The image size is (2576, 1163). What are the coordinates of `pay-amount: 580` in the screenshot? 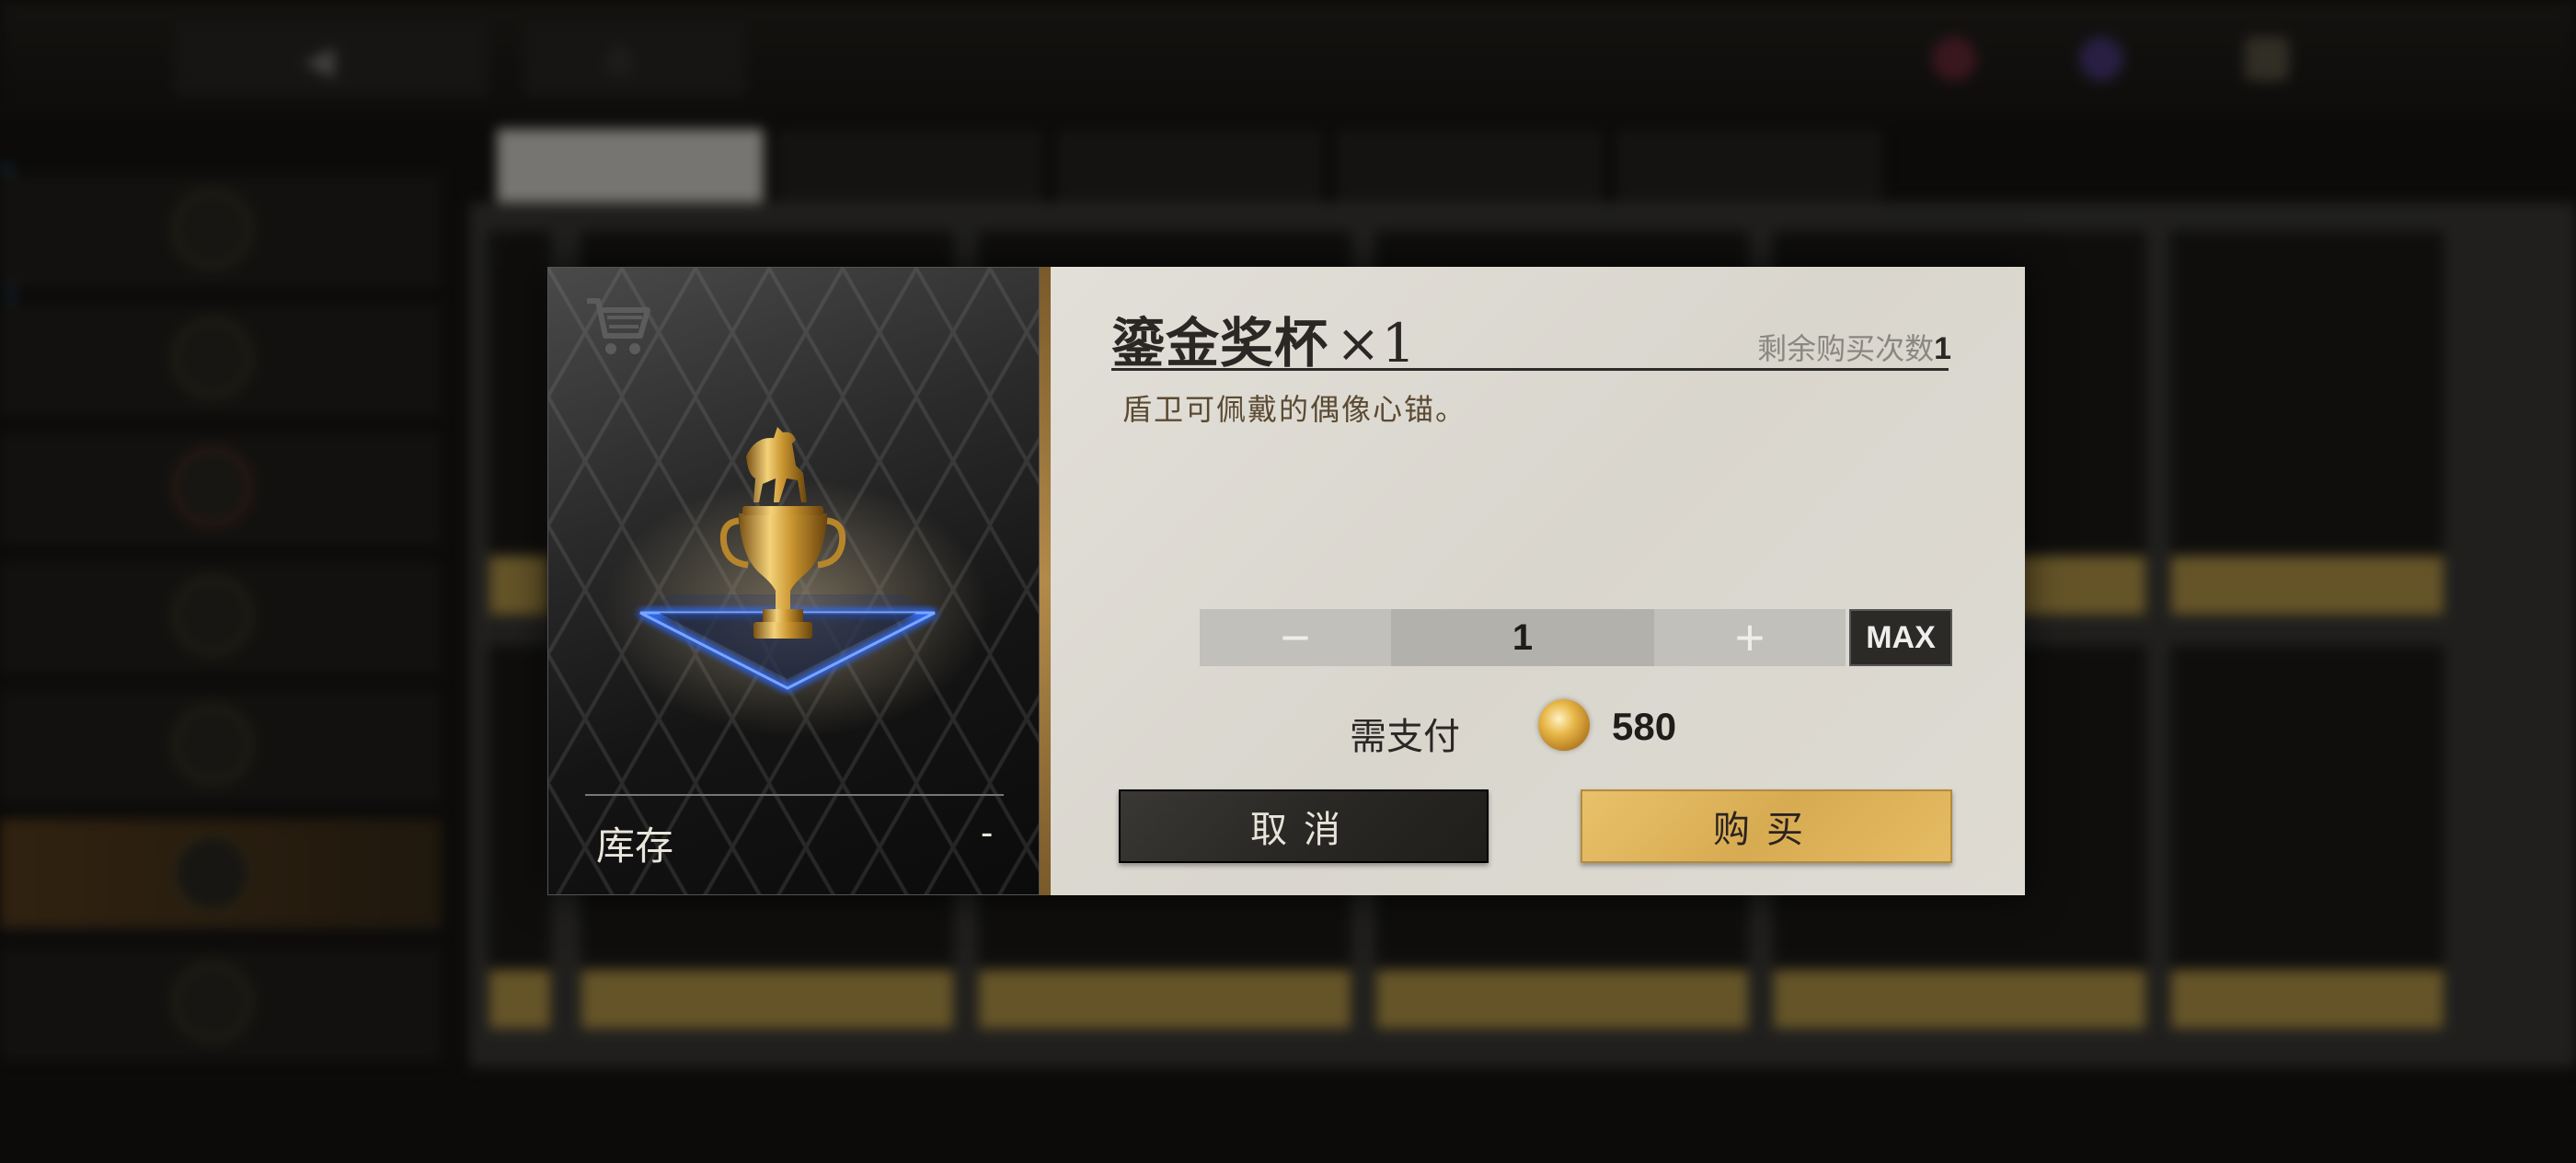 It's located at (1644, 727).